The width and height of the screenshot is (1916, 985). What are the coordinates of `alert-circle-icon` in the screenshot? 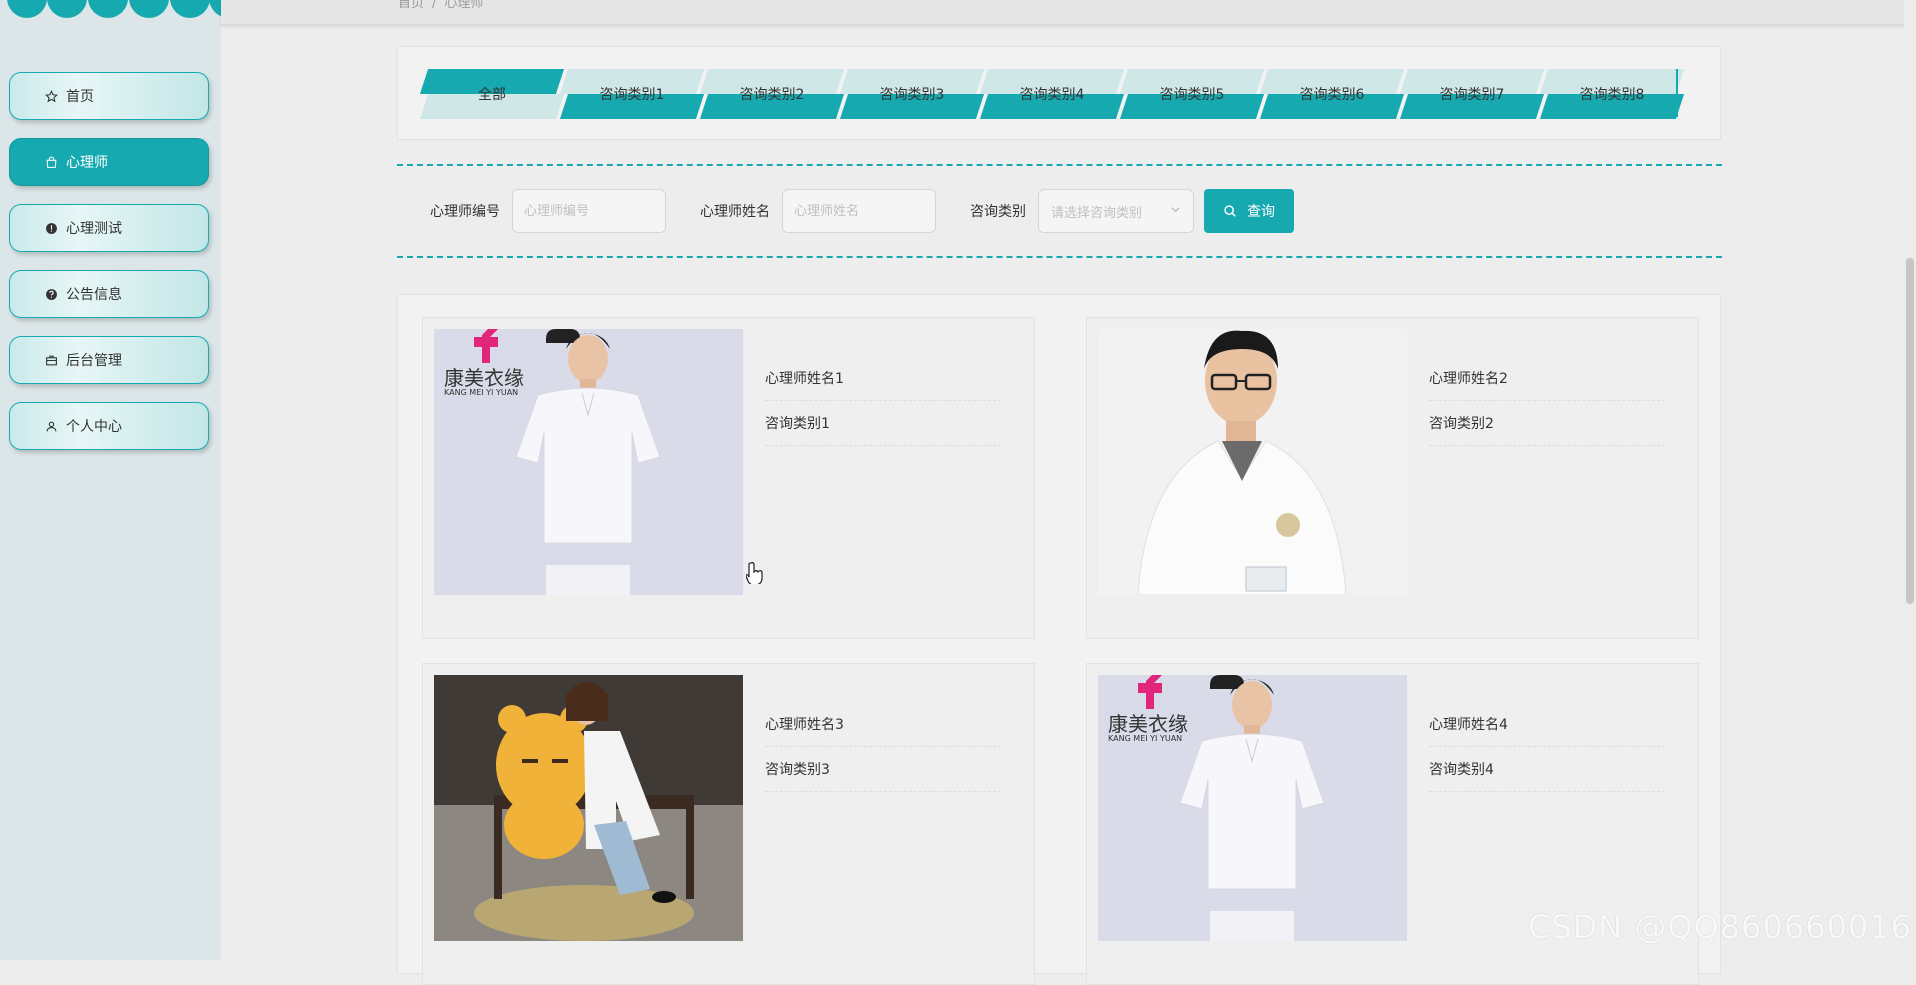 It's located at (51, 228).